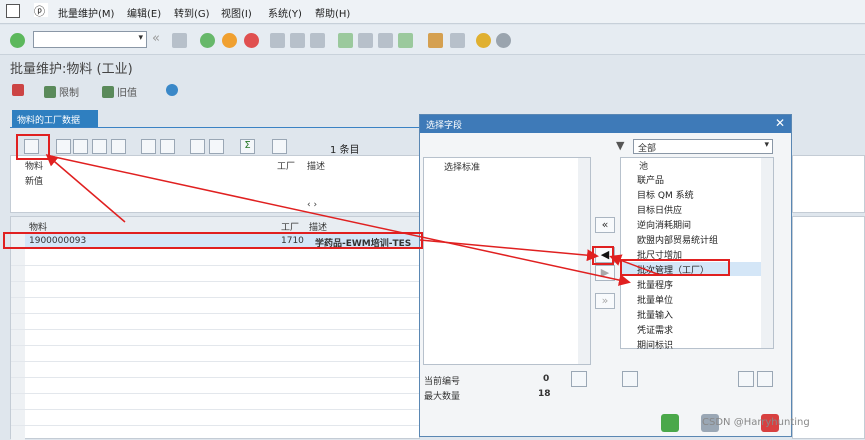 The height and width of the screenshot is (440, 865). I want to click on arrow-from-item, so click(635, 265).